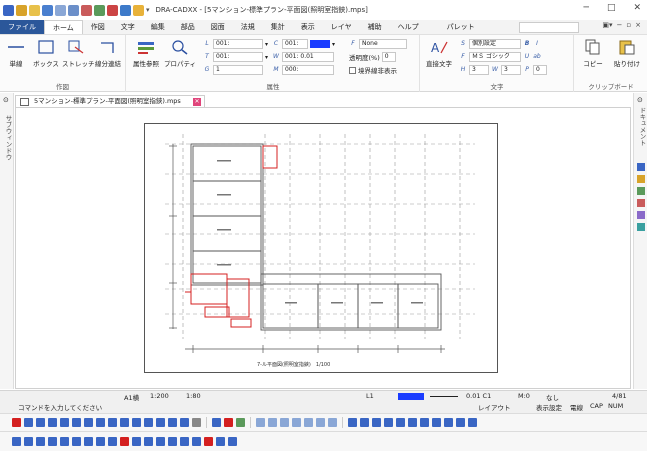 The height and width of the screenshot is (465, 647). What do you see at coordinates (620, 25) in the screenshot?
I see `ribbon-minimize-icon: −` at bounding box center [620, 25].